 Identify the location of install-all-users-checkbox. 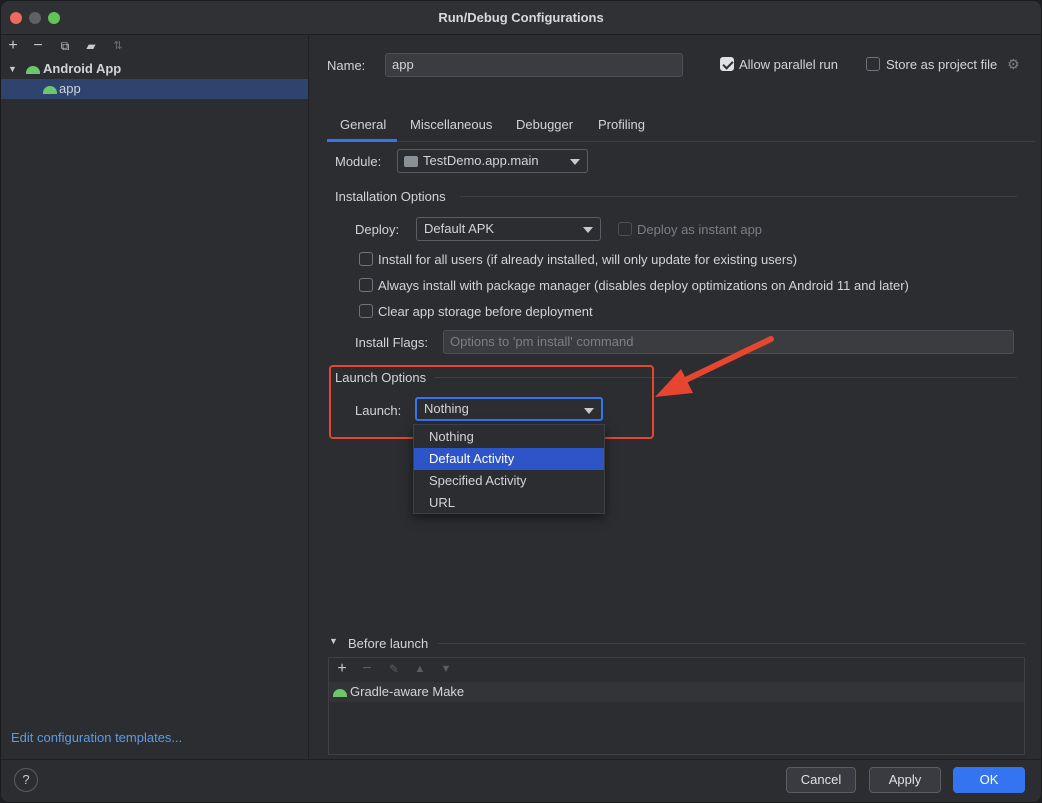
(366, 259).